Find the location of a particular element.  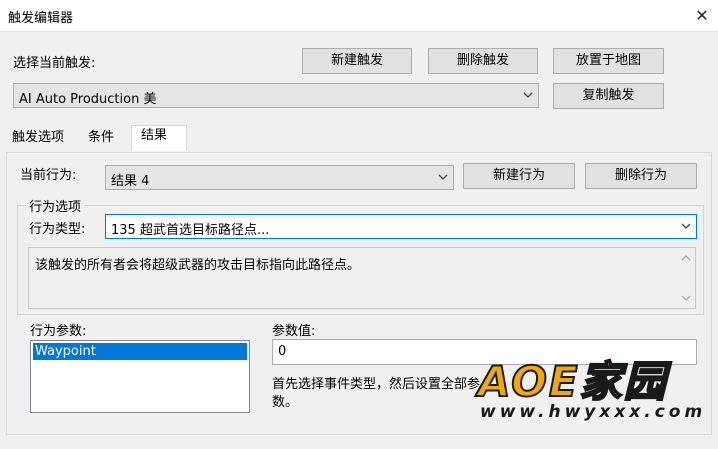

new-action-button: 新建行为 is located at coordinates (519, 176).